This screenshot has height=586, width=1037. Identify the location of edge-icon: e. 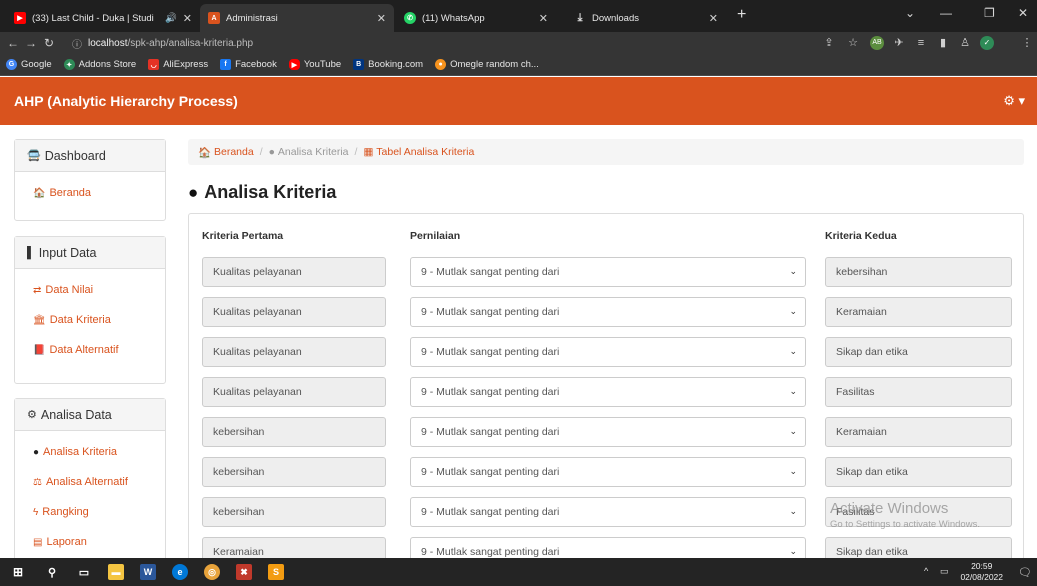
(180, 572).